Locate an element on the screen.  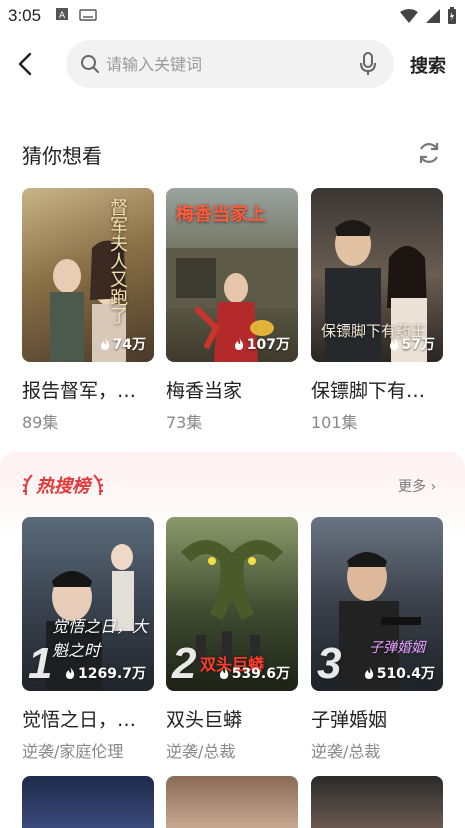
search-button: 搜索 is located at coordinates (428, 65).